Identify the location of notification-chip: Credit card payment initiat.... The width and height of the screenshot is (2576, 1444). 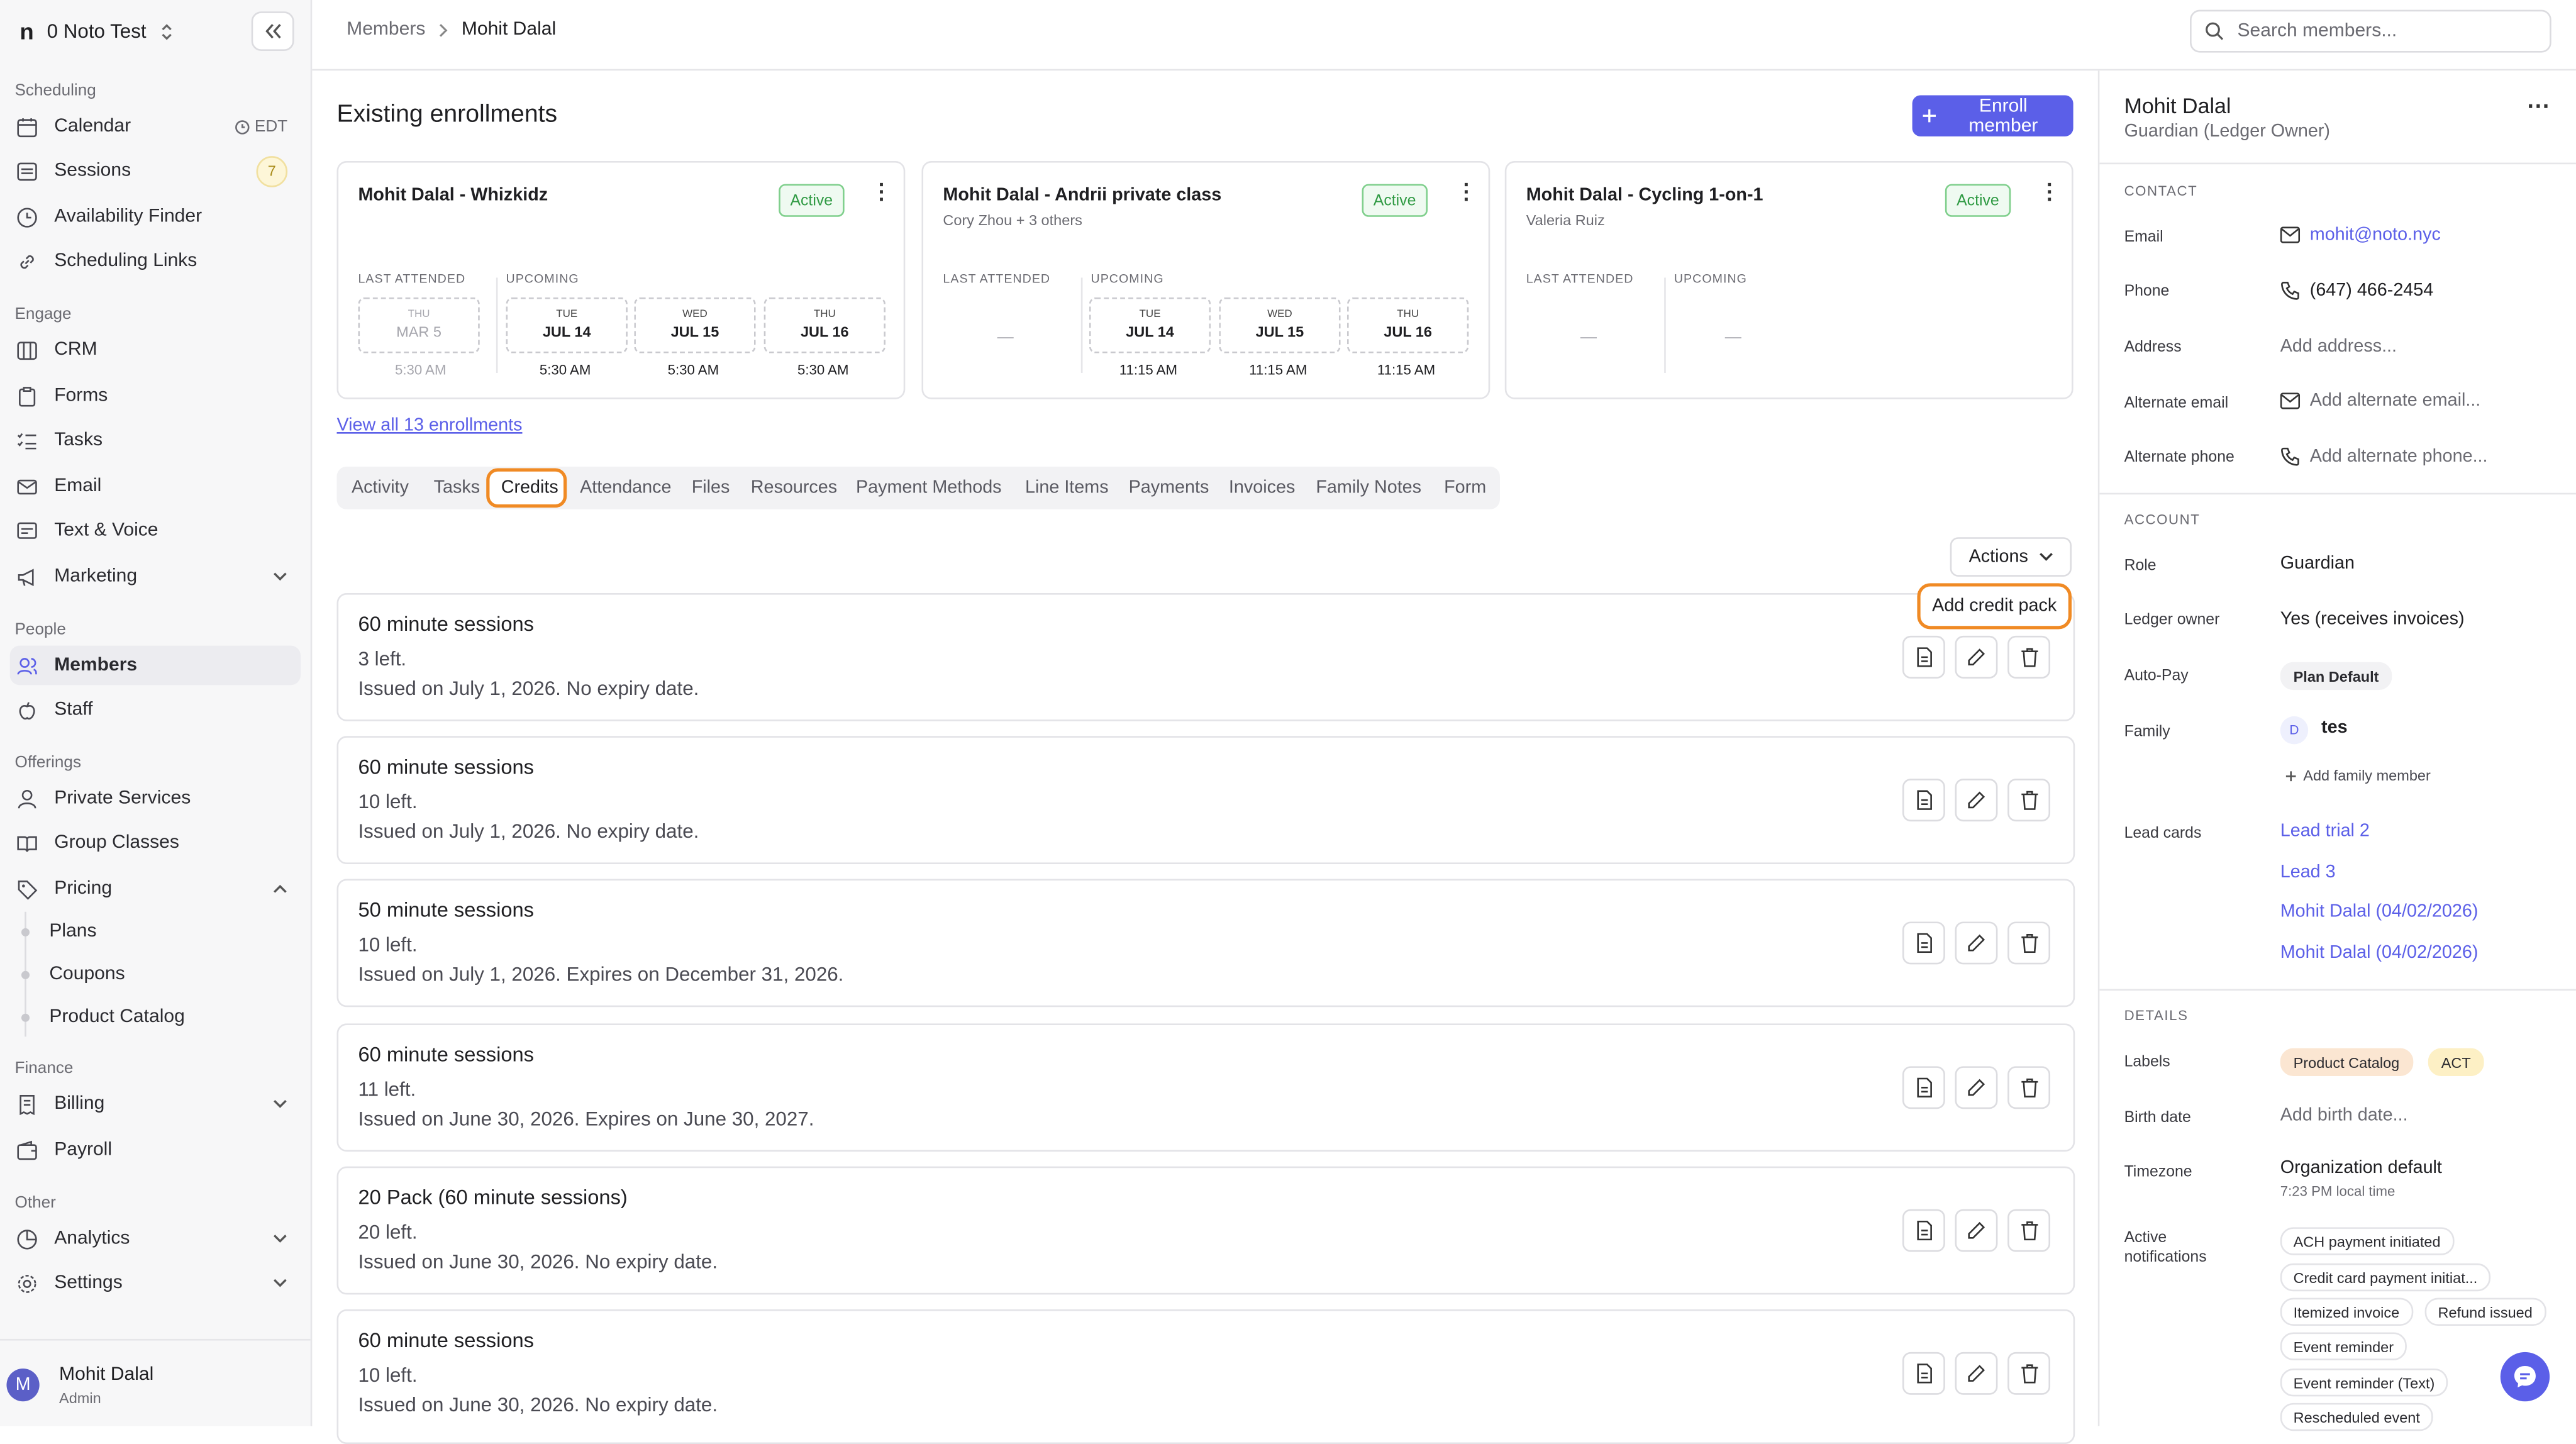
(2385, 1277).